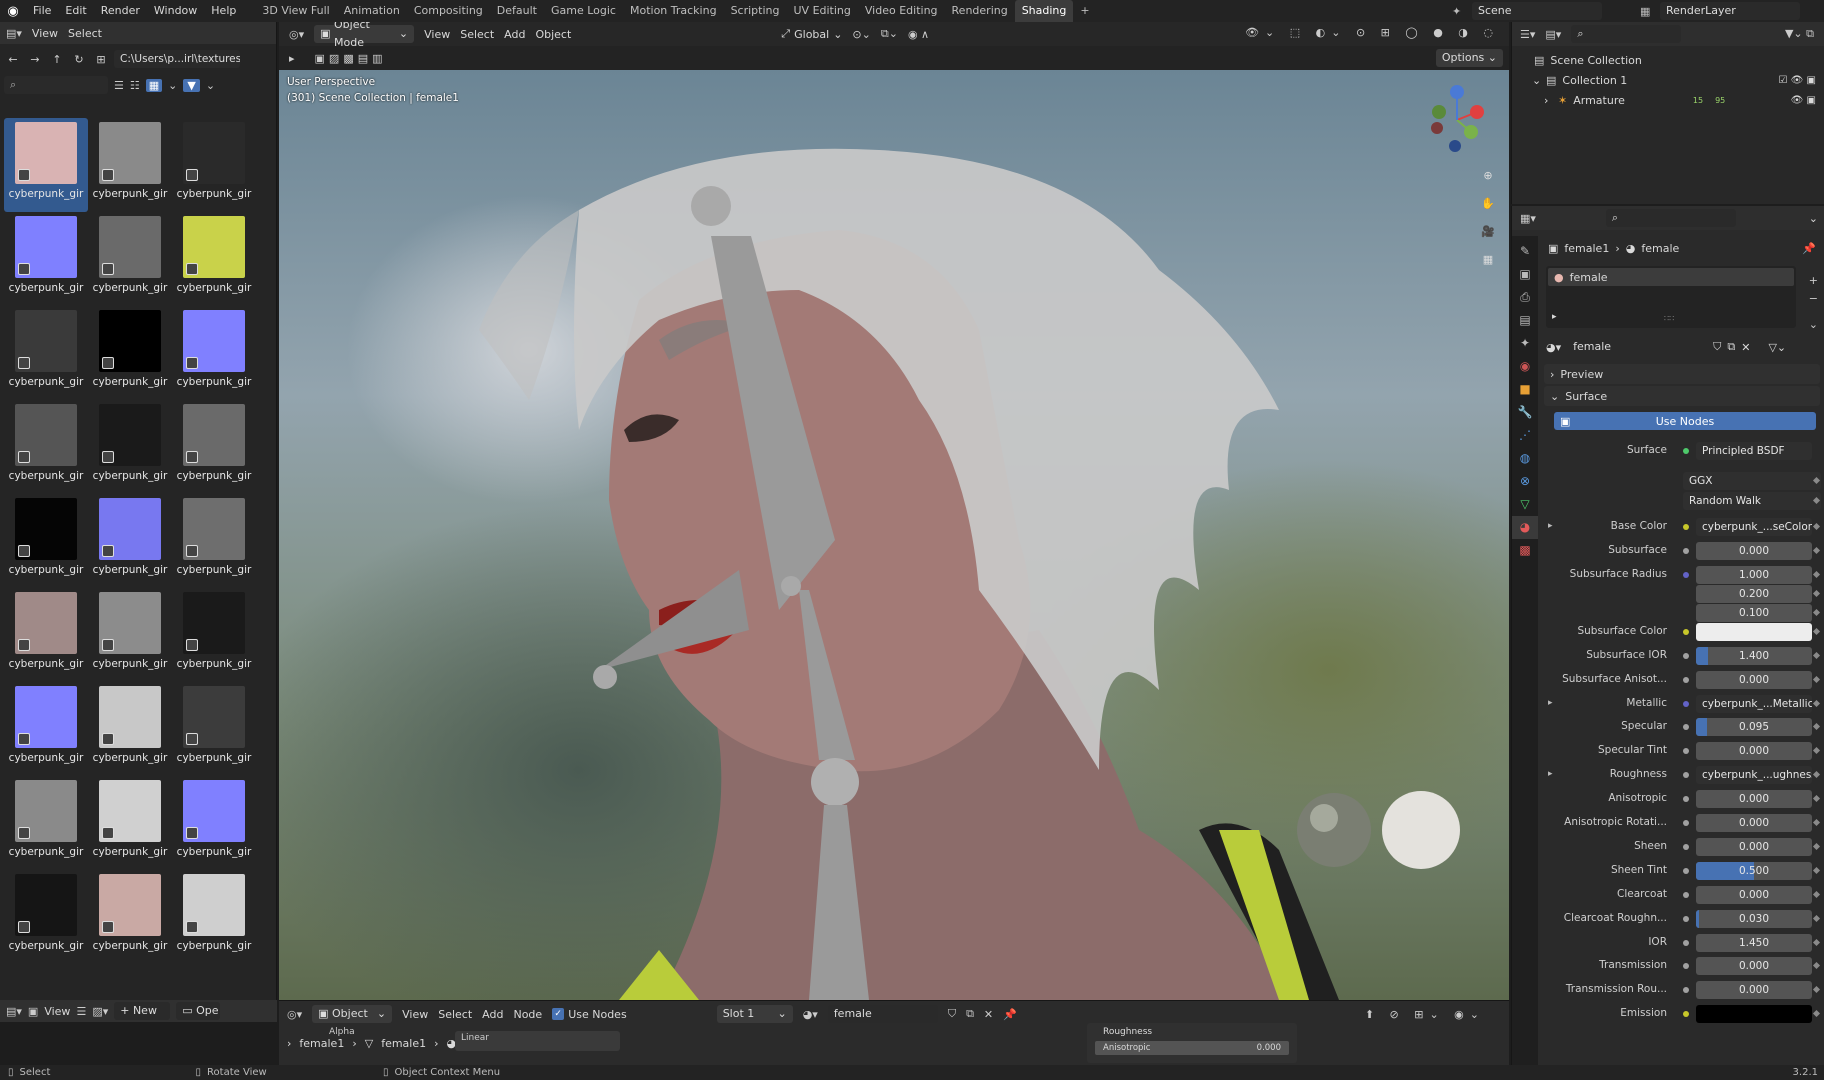 The image size is (1824, 1080). What do you see at coordinates (210, 85) in the screenshot?
I see `filter-options-icon: ⌄` at bounding box center [210, 85].